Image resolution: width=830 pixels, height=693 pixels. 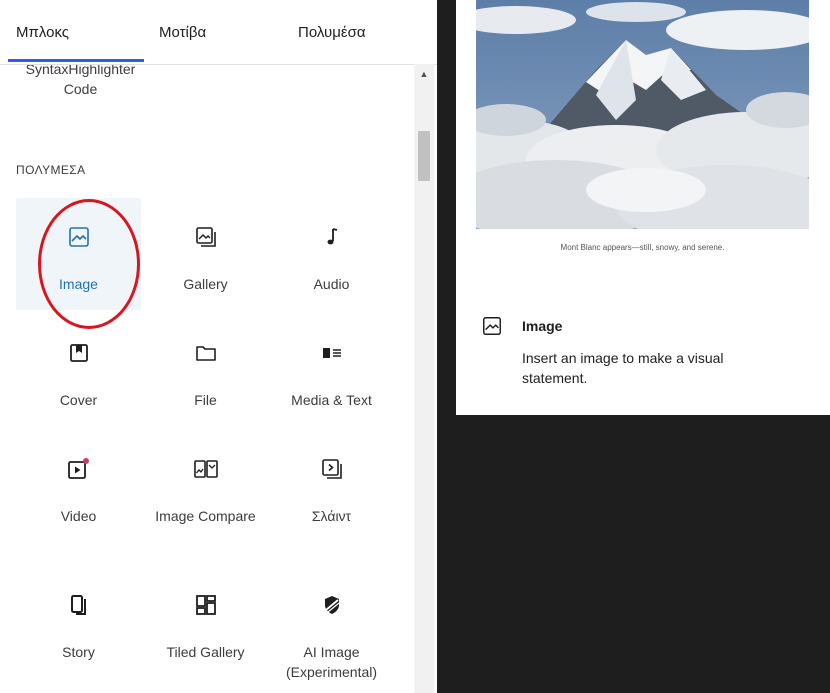 What do you see at coordinates (332, 237) in the screenshot?
I see `audio-icon` at bounding box center [332, 237].